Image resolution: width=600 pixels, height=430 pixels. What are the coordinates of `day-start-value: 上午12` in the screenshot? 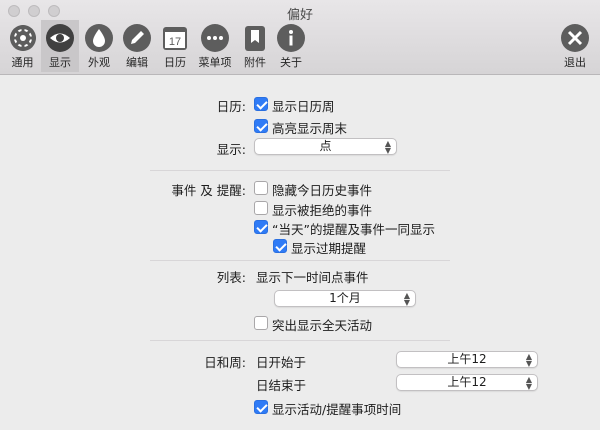 It's located at (467, 359).